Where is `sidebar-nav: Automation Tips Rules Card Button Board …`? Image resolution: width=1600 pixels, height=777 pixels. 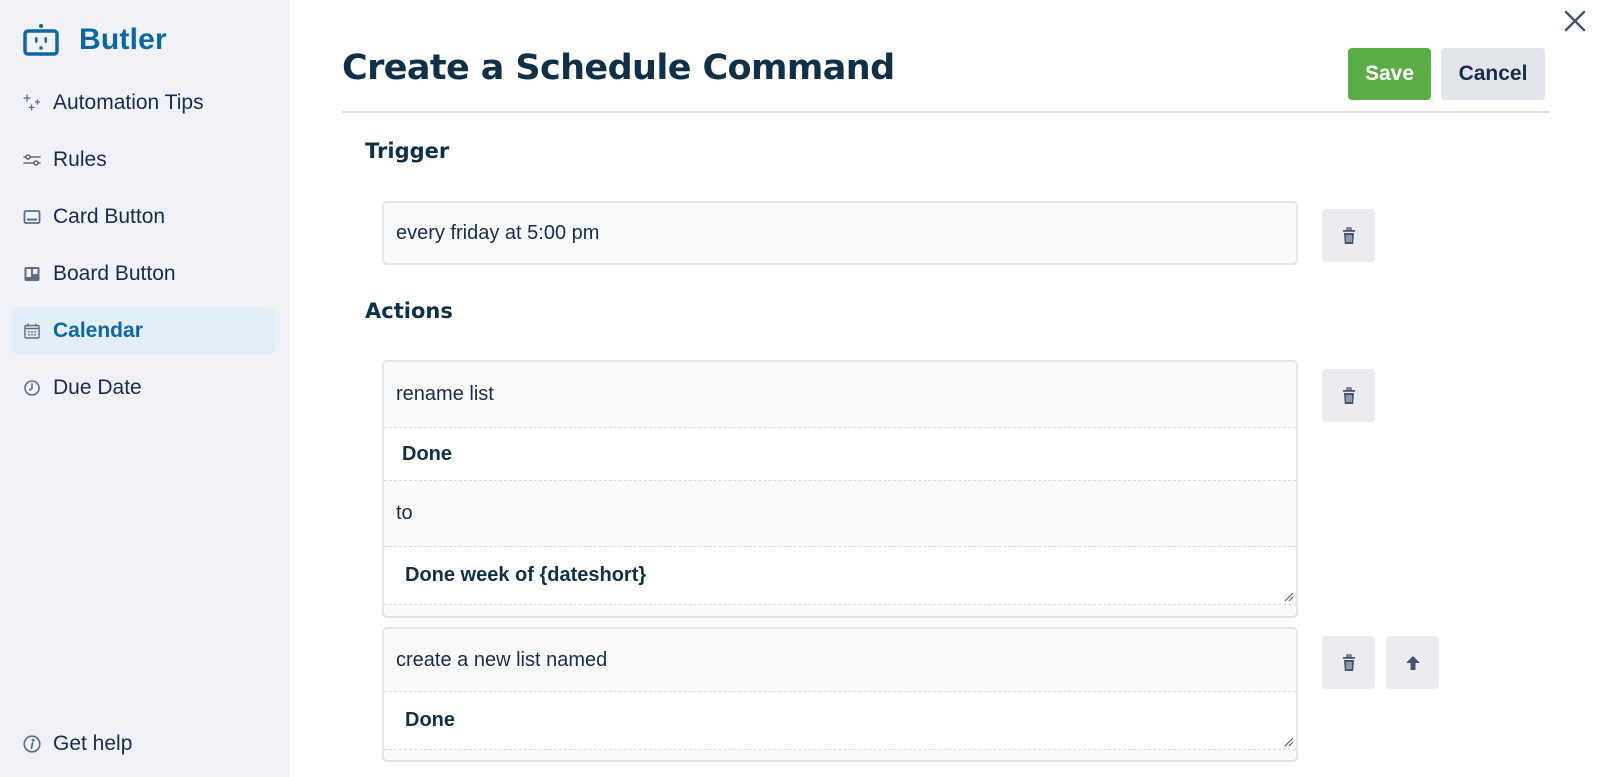
sidebar-nav: Automation Tips Rules Card Button Board … is located at coordinates (143, 250).